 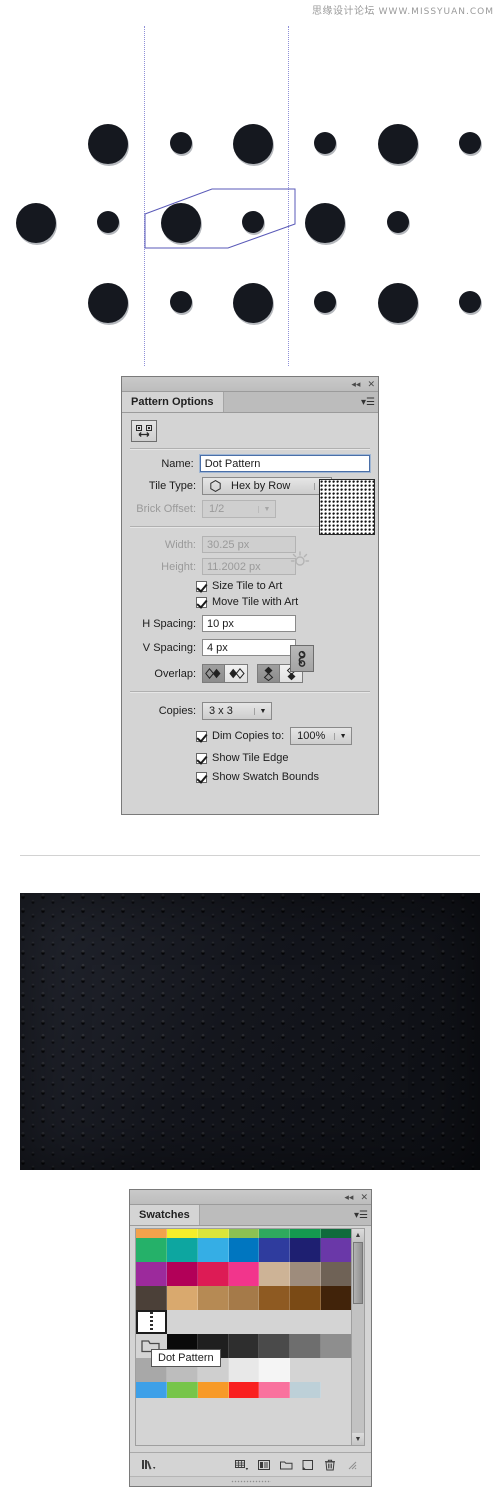 What do you see at coordinates (250, 777) in the screenshot?
I see `show-swatch-bounds-row: Show Swatch Bounds` at bounding box center [250, 777].